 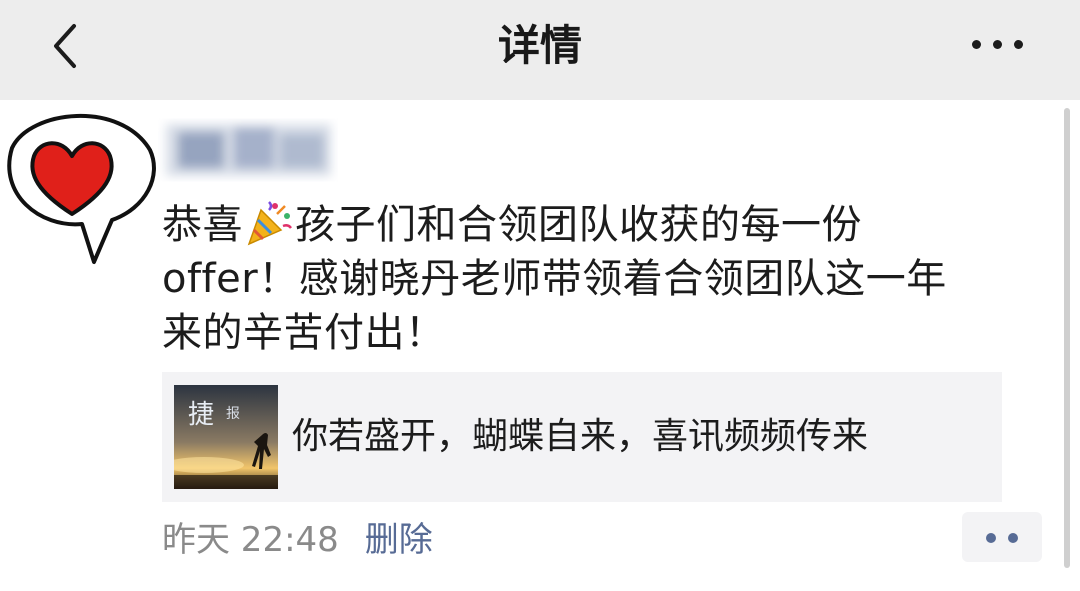 I want to click on post-text-after-emoji: 孩子们和合领团队收获的每一份, so click(x=578, y=225).